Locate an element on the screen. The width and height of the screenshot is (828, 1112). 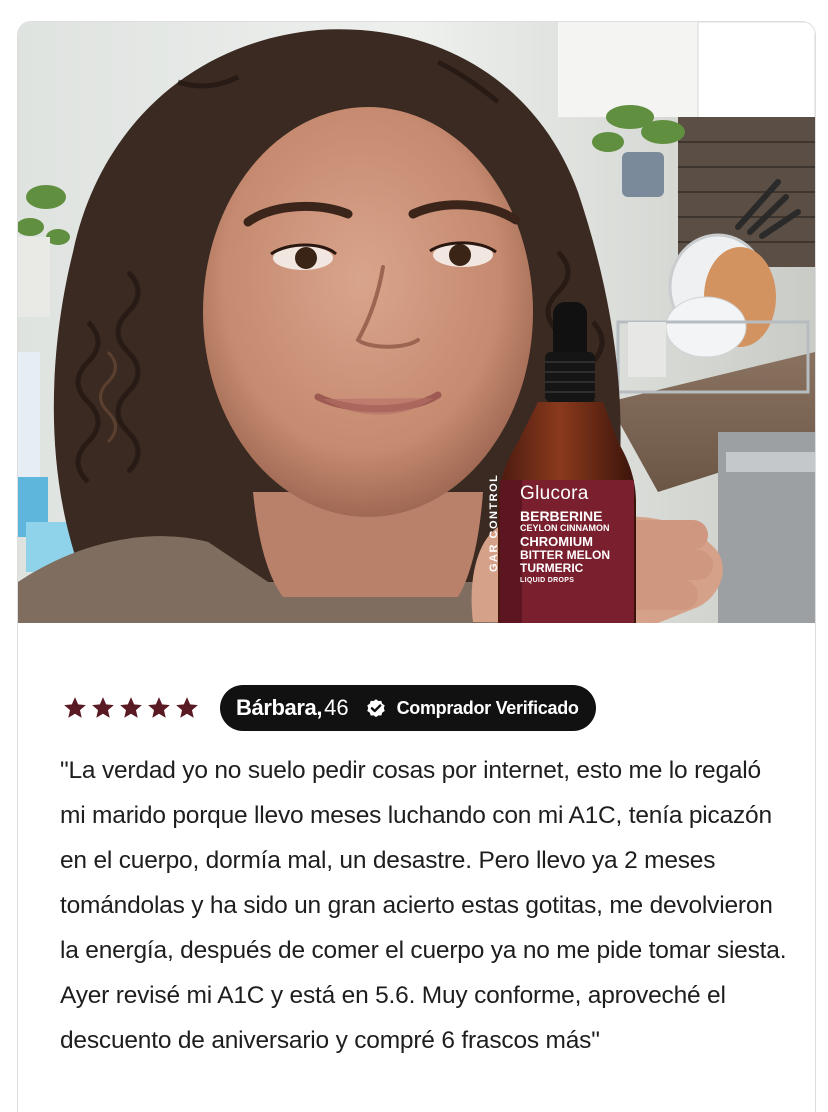
reviewer-name: Bárbara, is located at coordinates (279, 707).